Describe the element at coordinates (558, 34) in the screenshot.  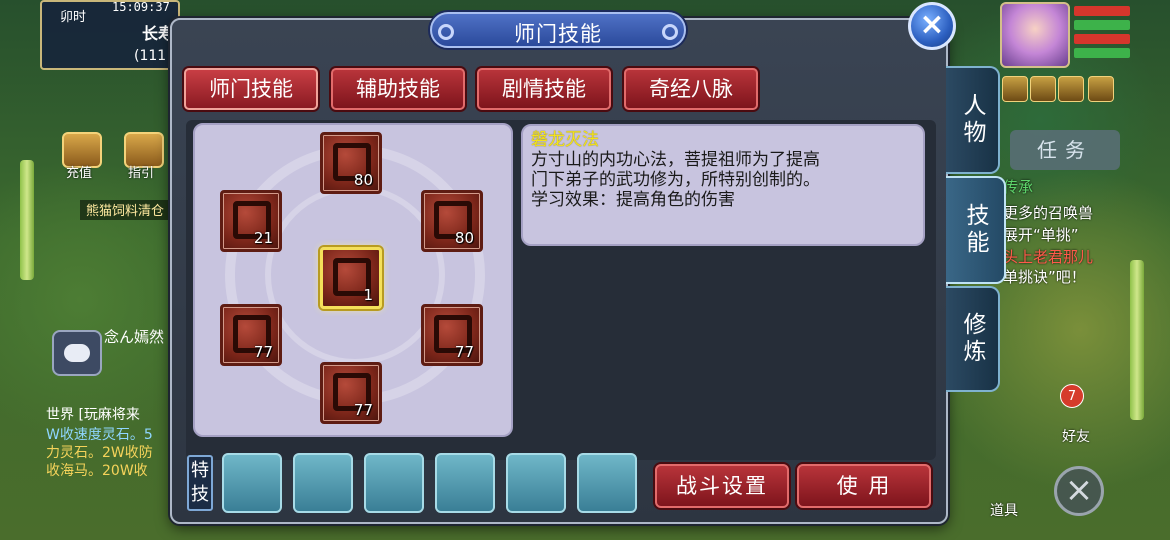
I see `window-title: 师门技能` at that location.